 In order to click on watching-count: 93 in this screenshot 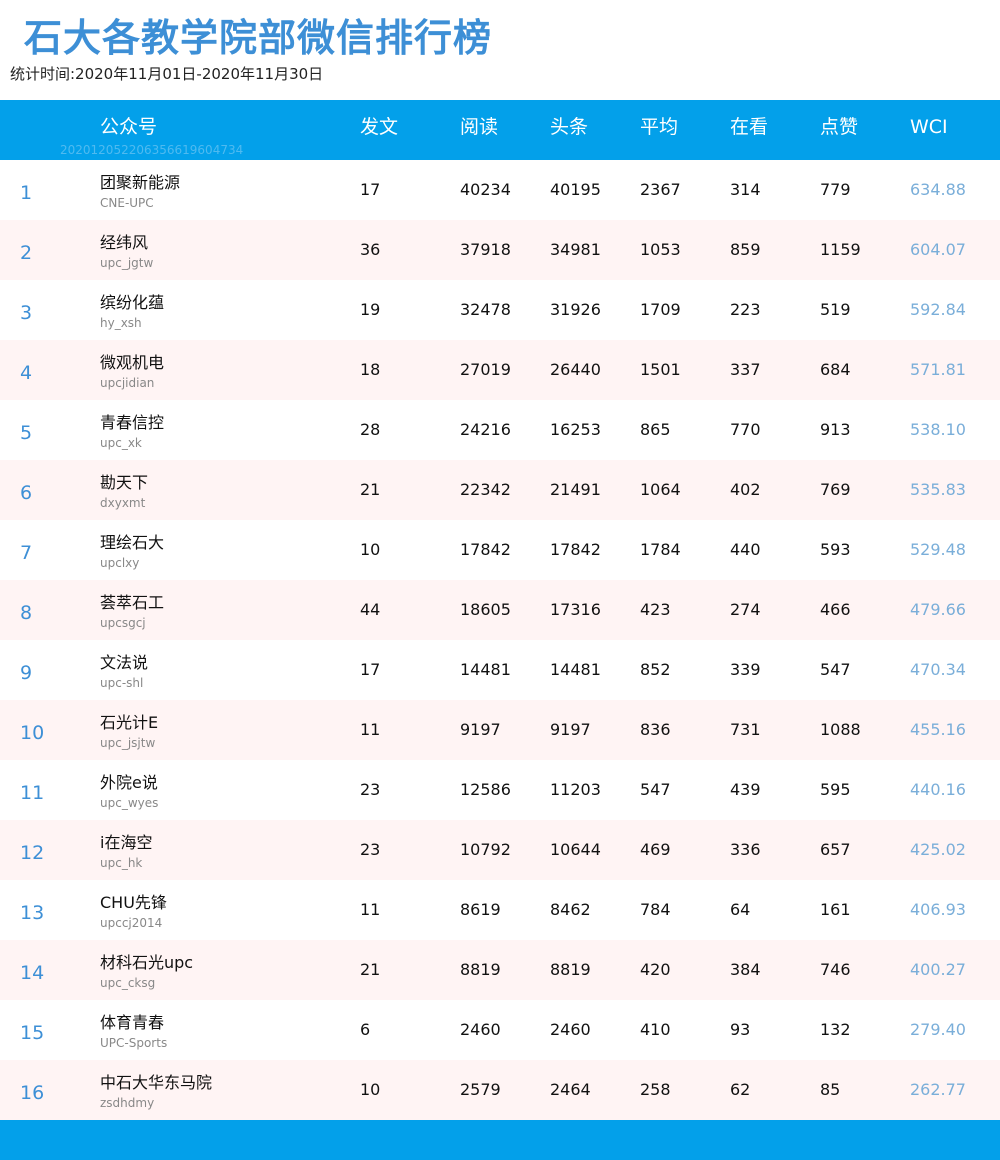, I will do `click(740, 1029)`.